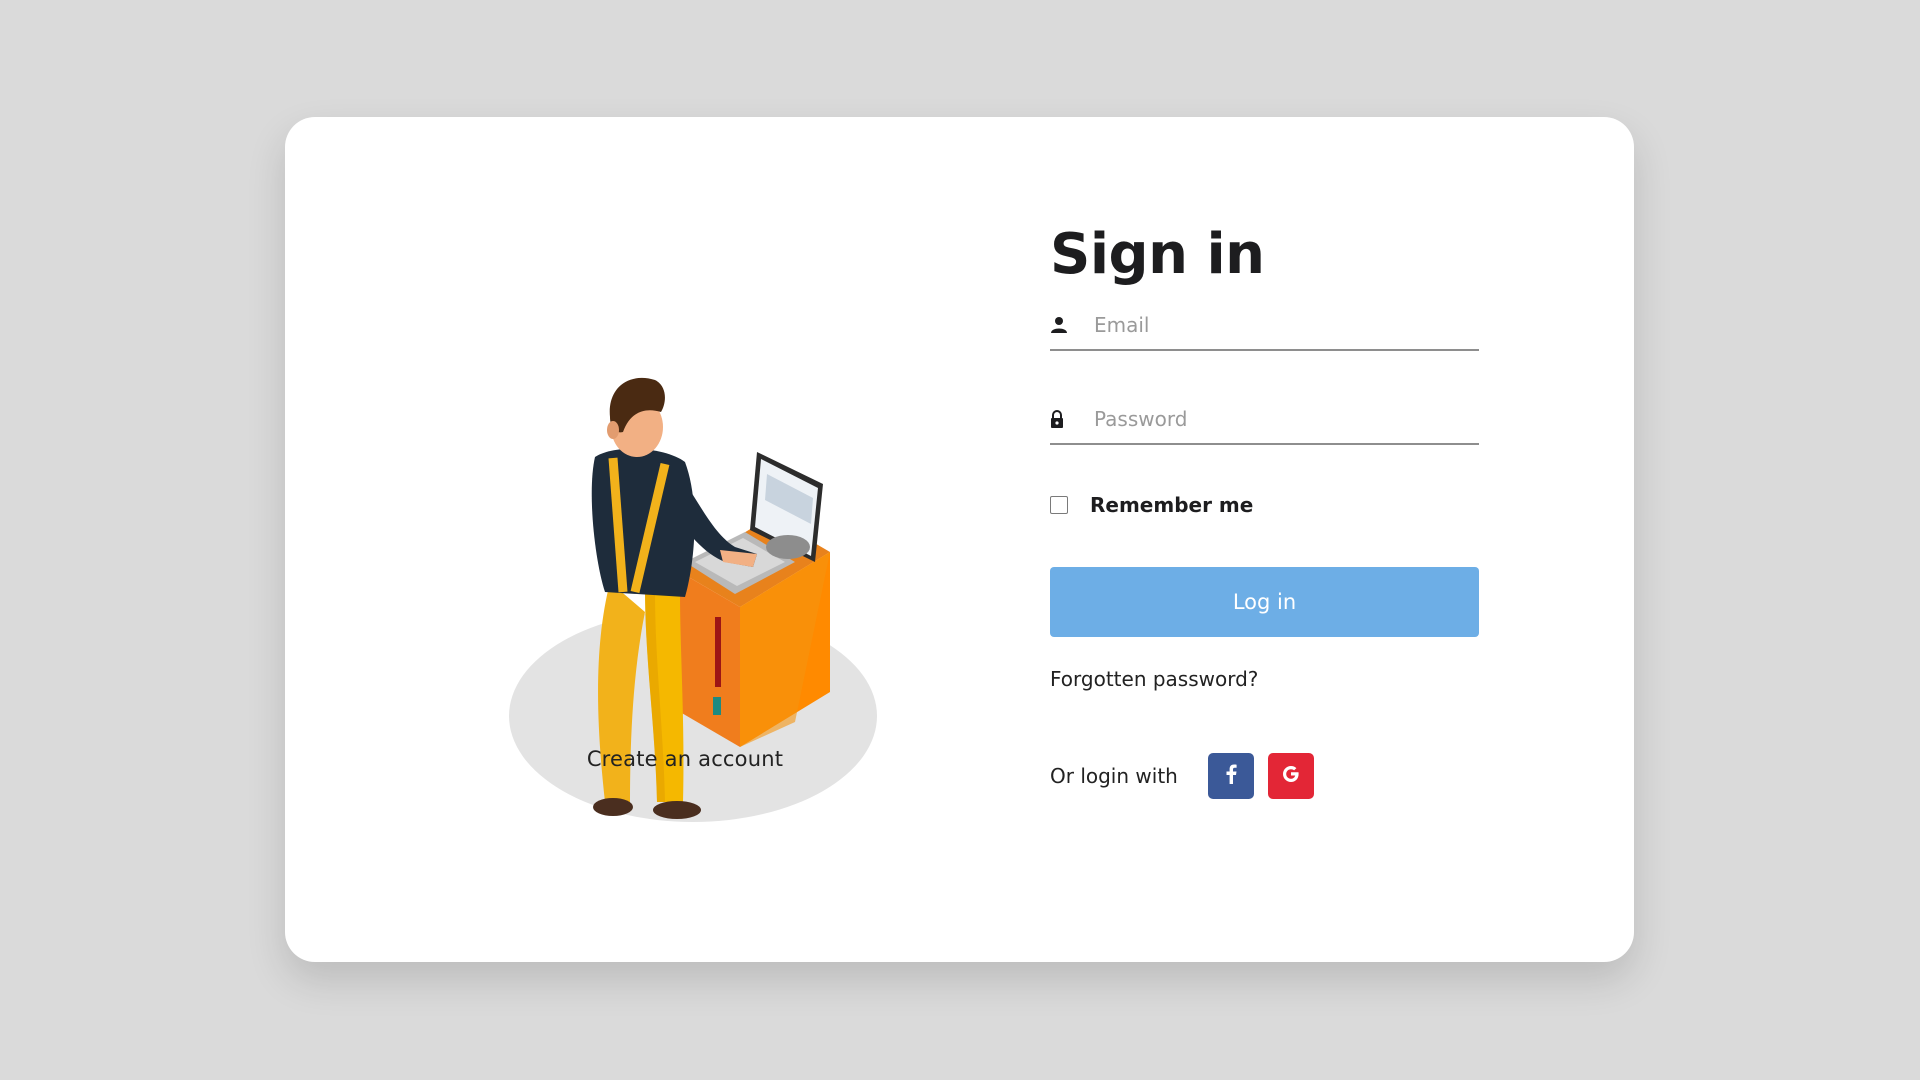 The height and width of the screenshot is (1080, 1920). I want to click on page-title: Sign in, so click(1157, 254).